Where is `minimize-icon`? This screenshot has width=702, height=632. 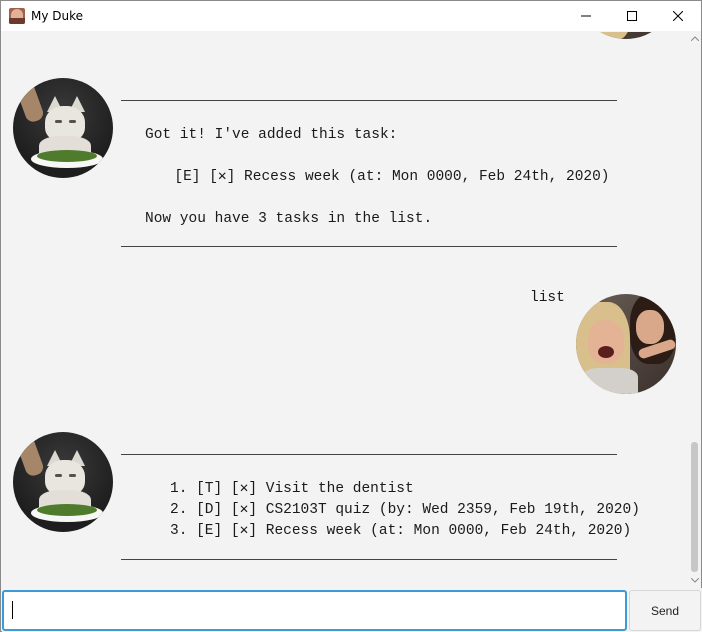
minimize-icon is located at coordinates (586, 16).